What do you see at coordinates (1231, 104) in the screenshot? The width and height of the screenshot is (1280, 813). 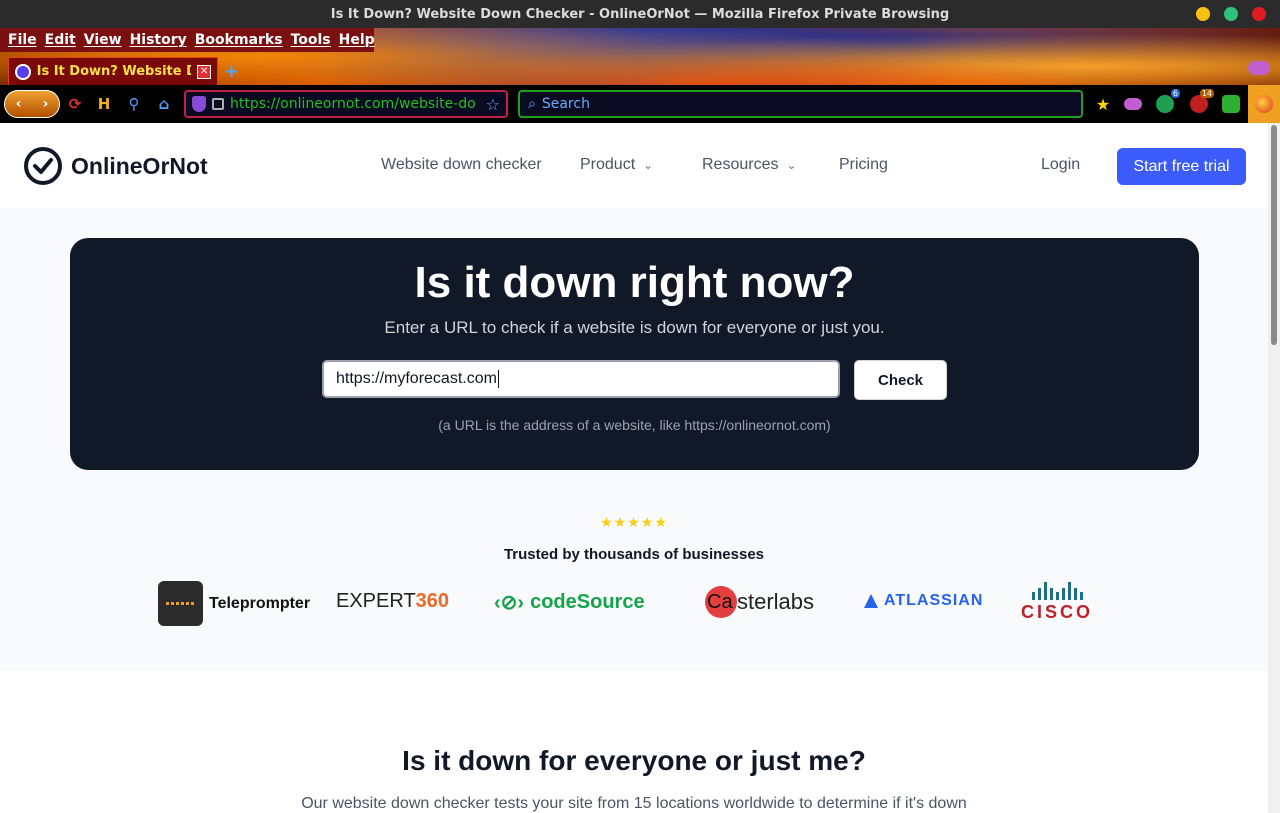 I see `extension-grid-icon` at bounding box center [1231, 104].